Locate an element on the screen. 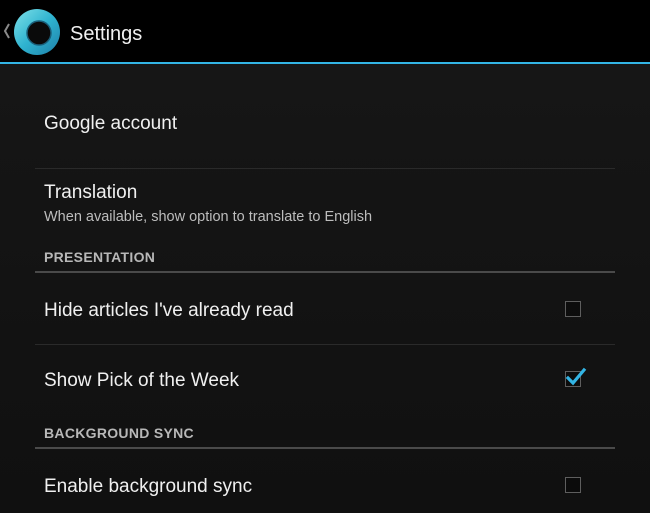 The height and width of the screenshot is (513, 650). ring-logo-icon is located at coordinates (37, 32).